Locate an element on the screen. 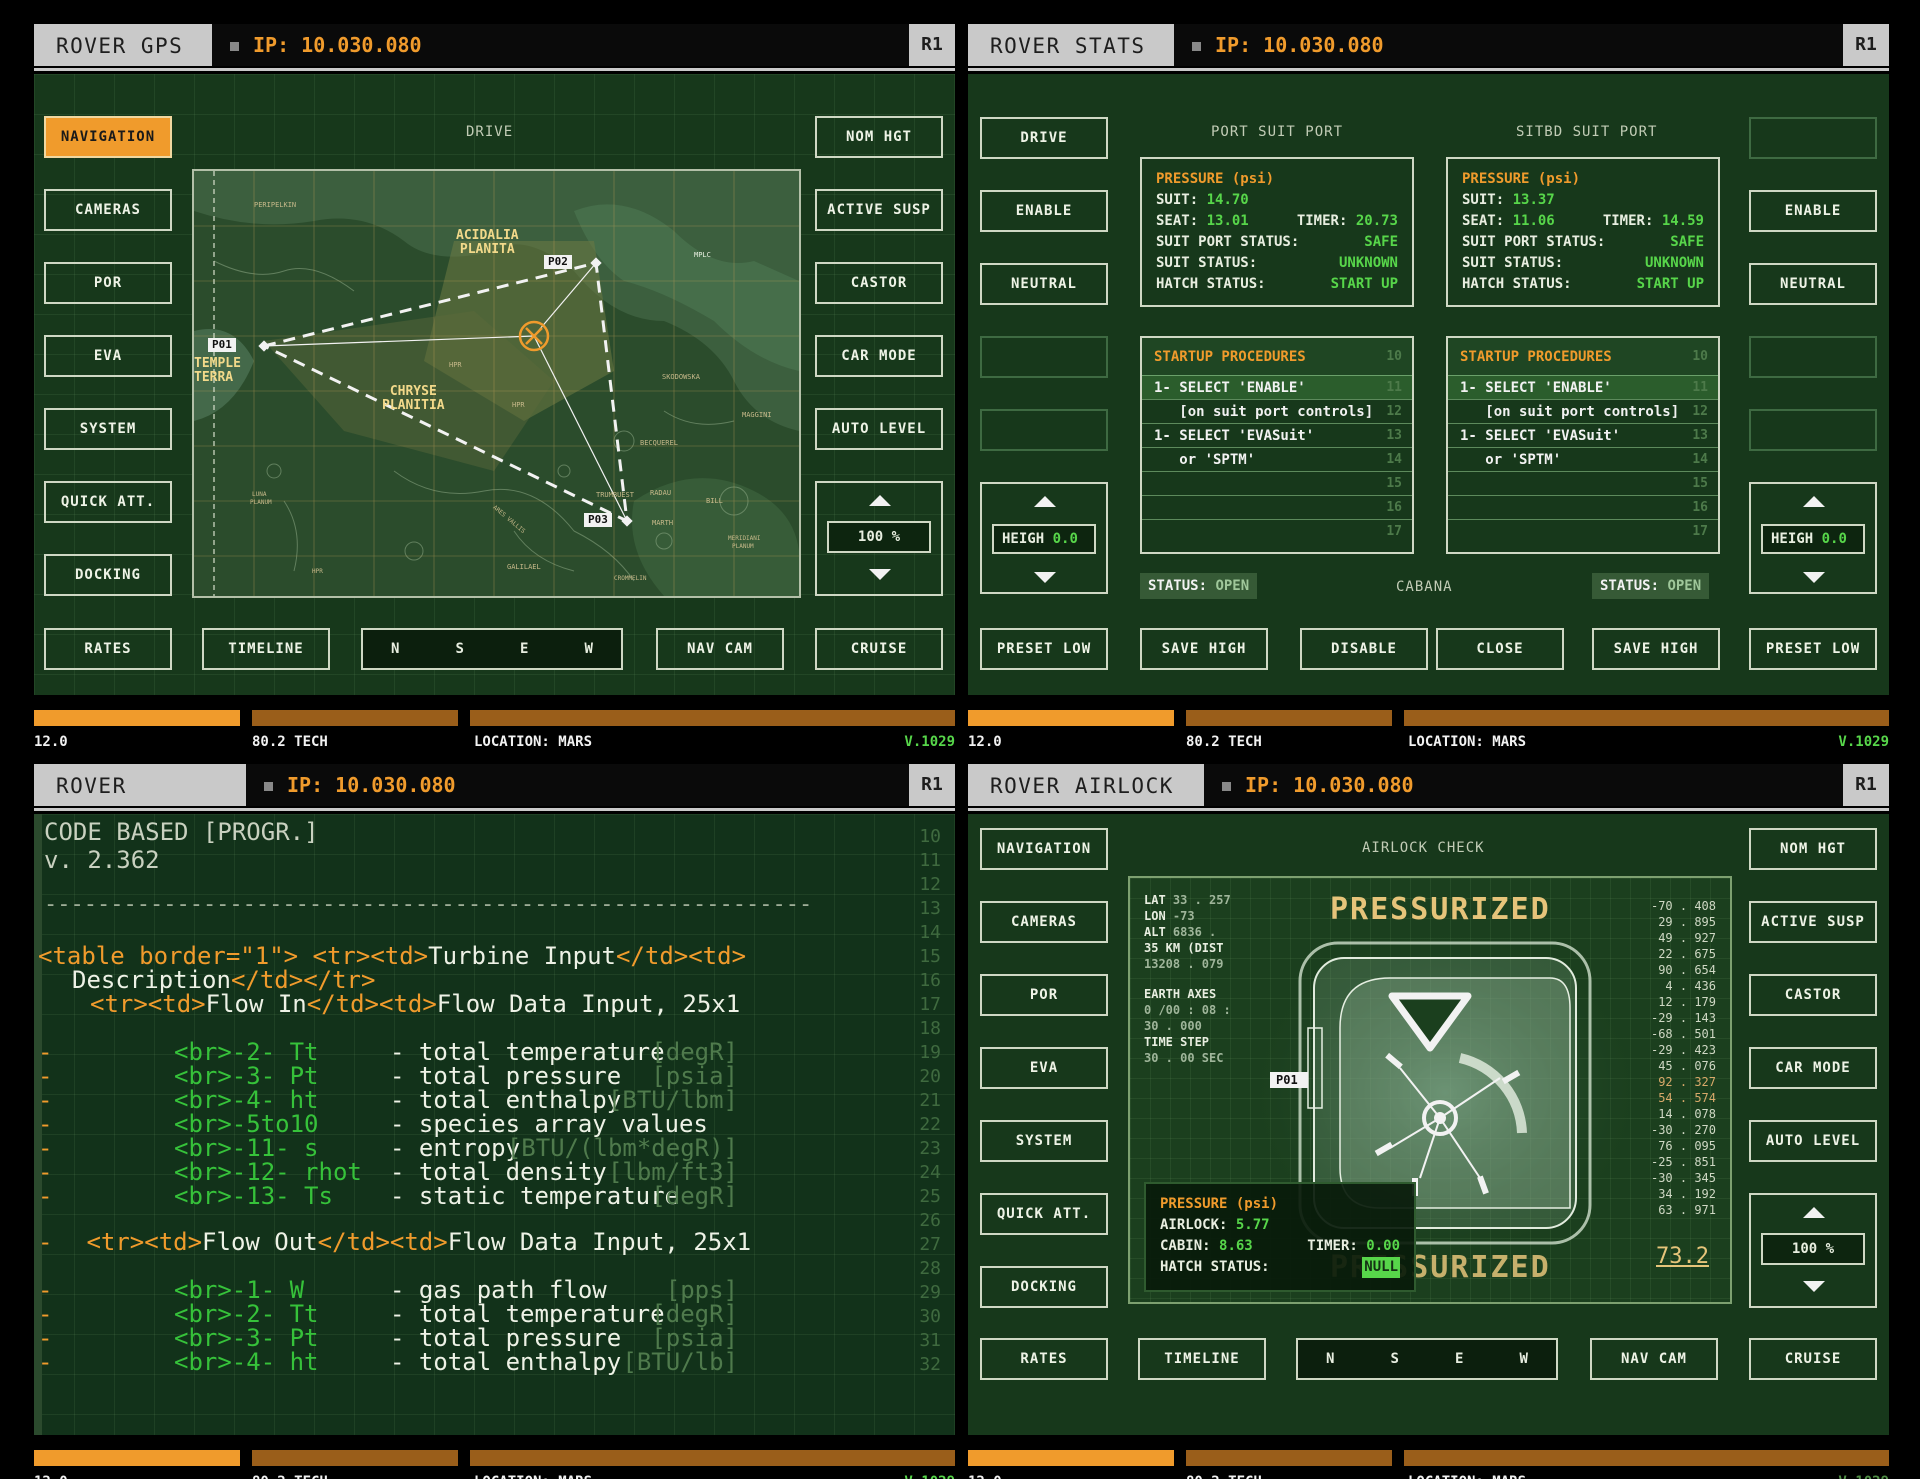  waypoint-tag-p03: P03 is located at coordinates (598, 520).